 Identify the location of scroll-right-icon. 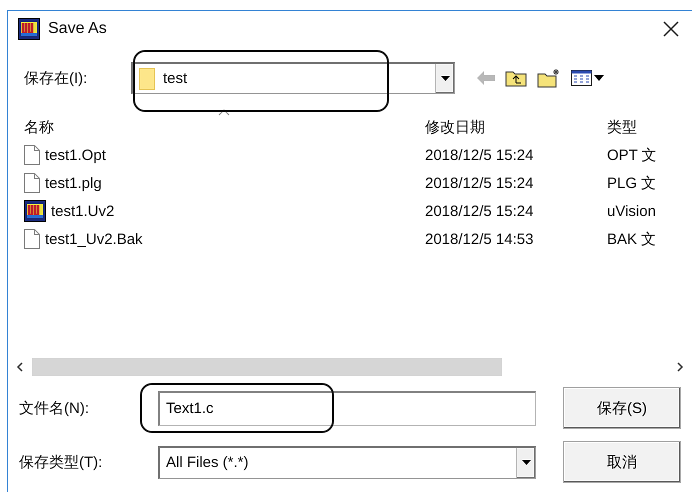
(680, 367).